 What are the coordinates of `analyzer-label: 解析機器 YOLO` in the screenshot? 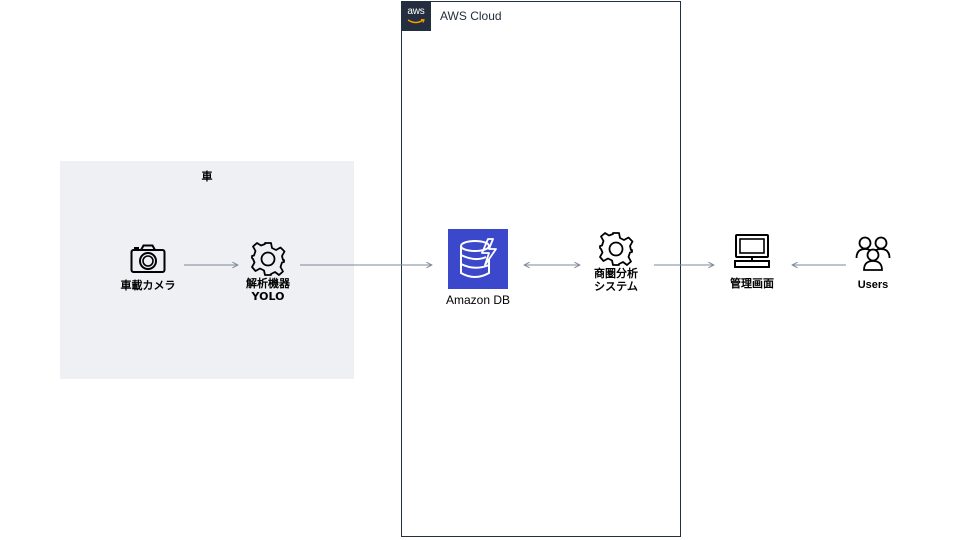 It's located at (268, 290).